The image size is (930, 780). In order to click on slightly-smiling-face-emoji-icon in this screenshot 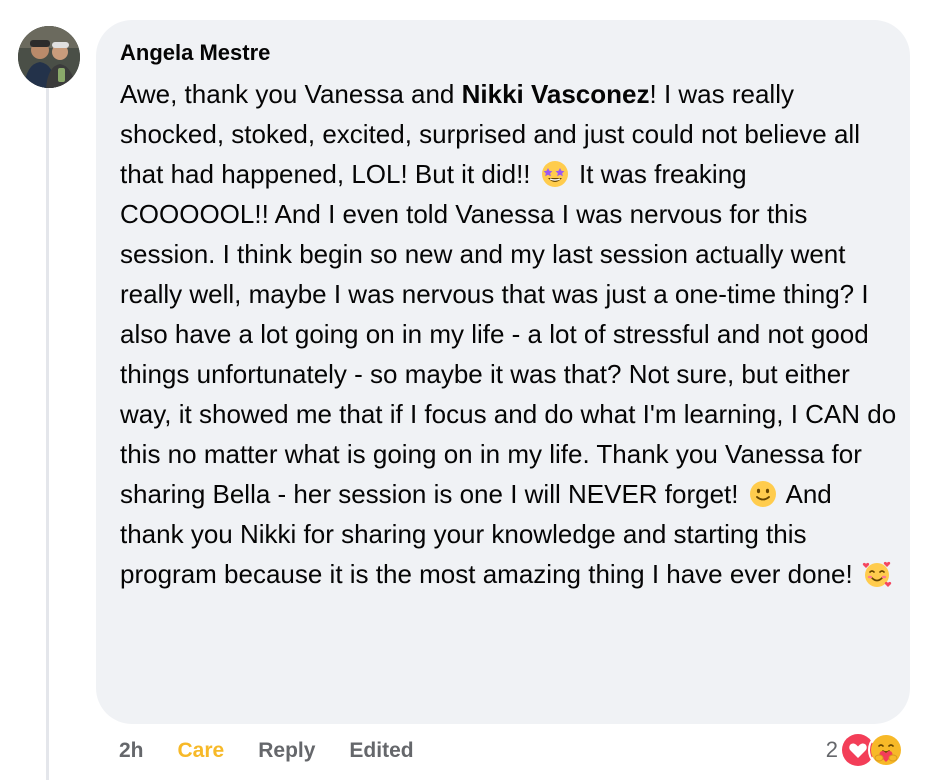, I will do `click(763, 494)`.